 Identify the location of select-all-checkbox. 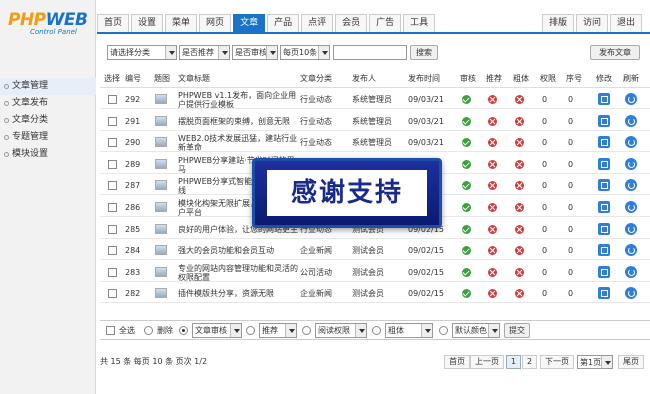
(110, 330).